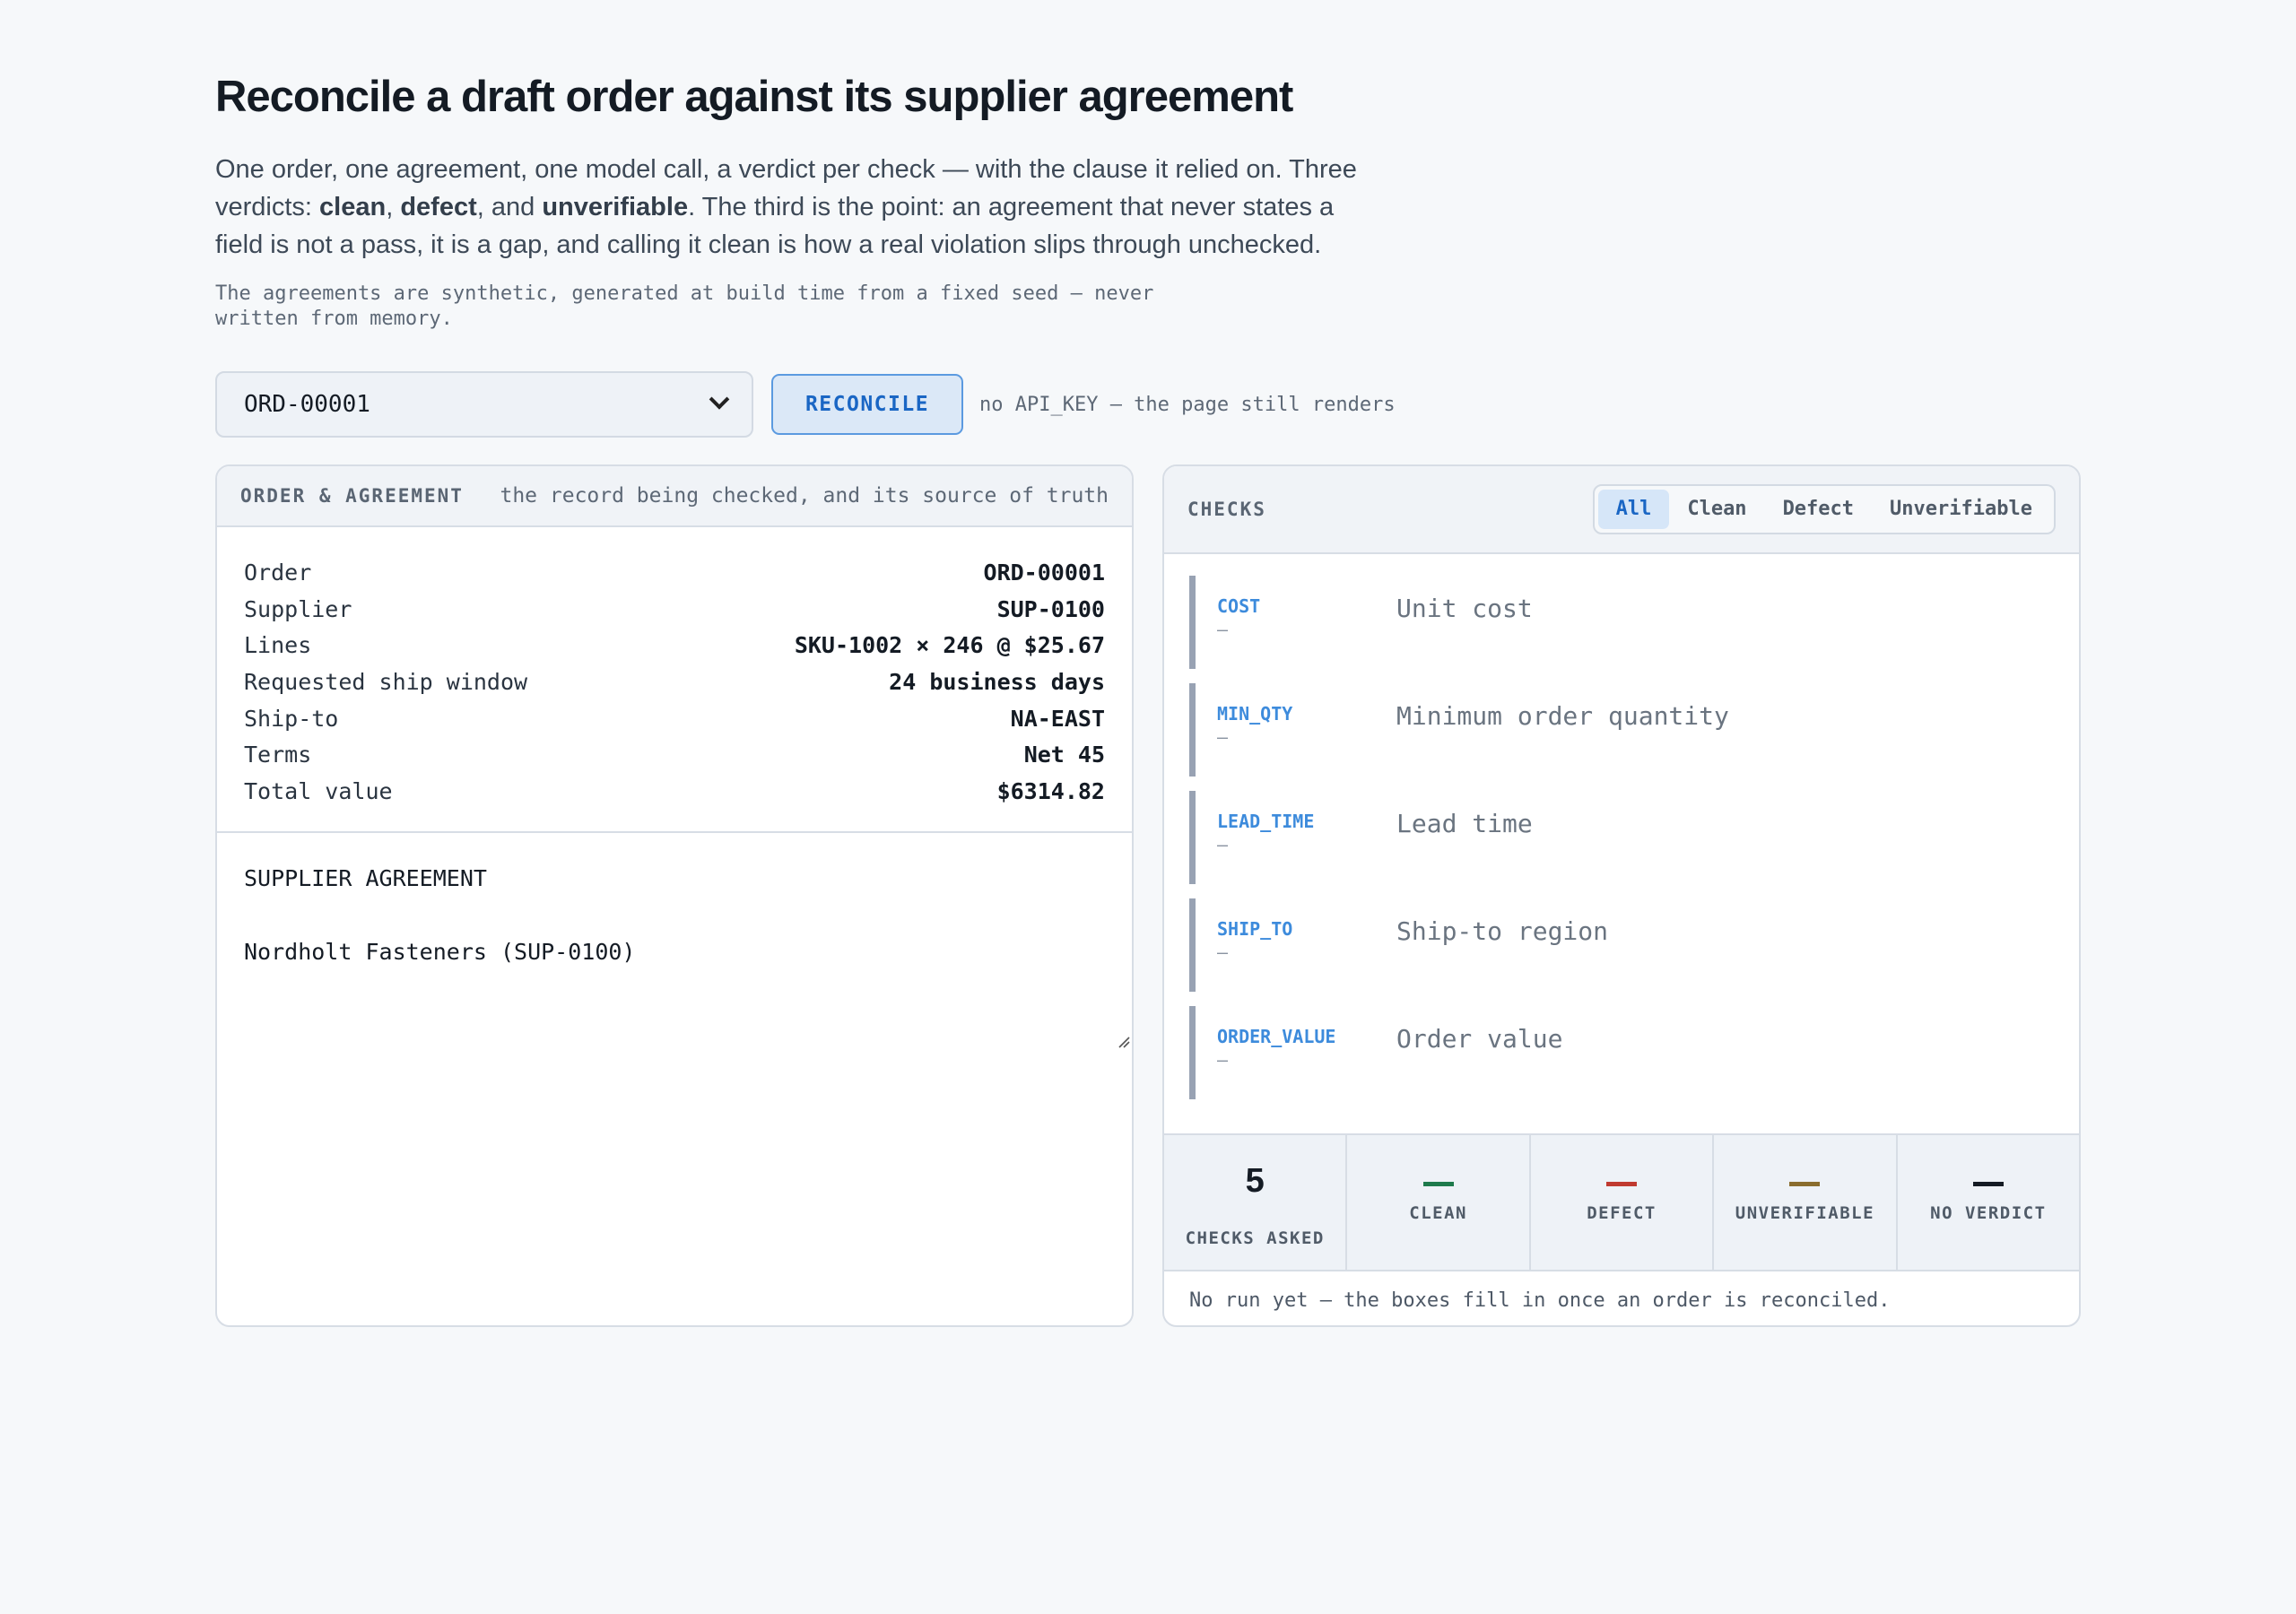  Describe the element at coordinates (1255, 1238) in the screenshot. I see `stat-caption: CHECKS ASKED` at that location.